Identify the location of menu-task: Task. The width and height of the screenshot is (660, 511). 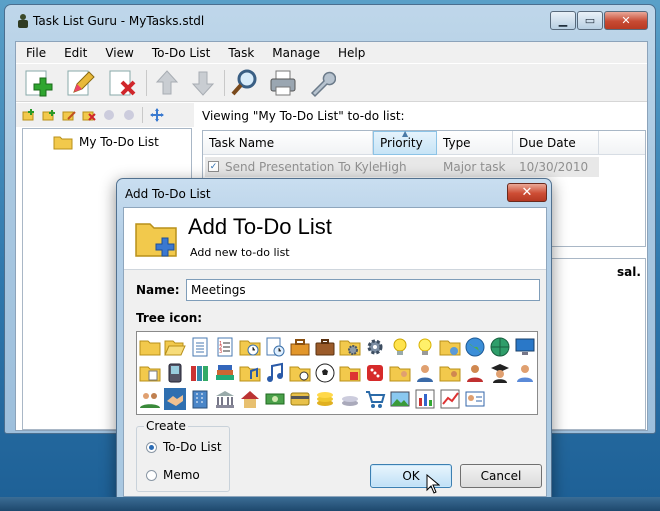
(241, 53).